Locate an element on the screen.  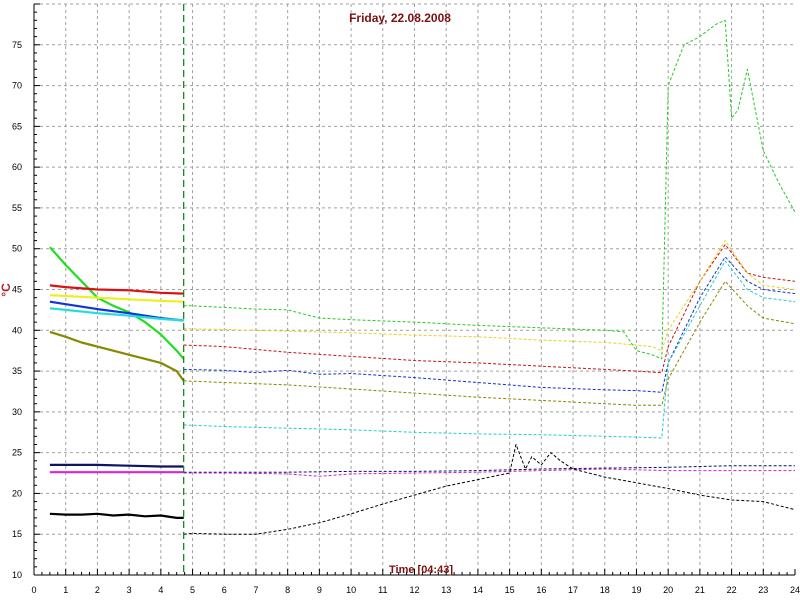
y-tick-label: 35 is located at coordinates (17, 371).